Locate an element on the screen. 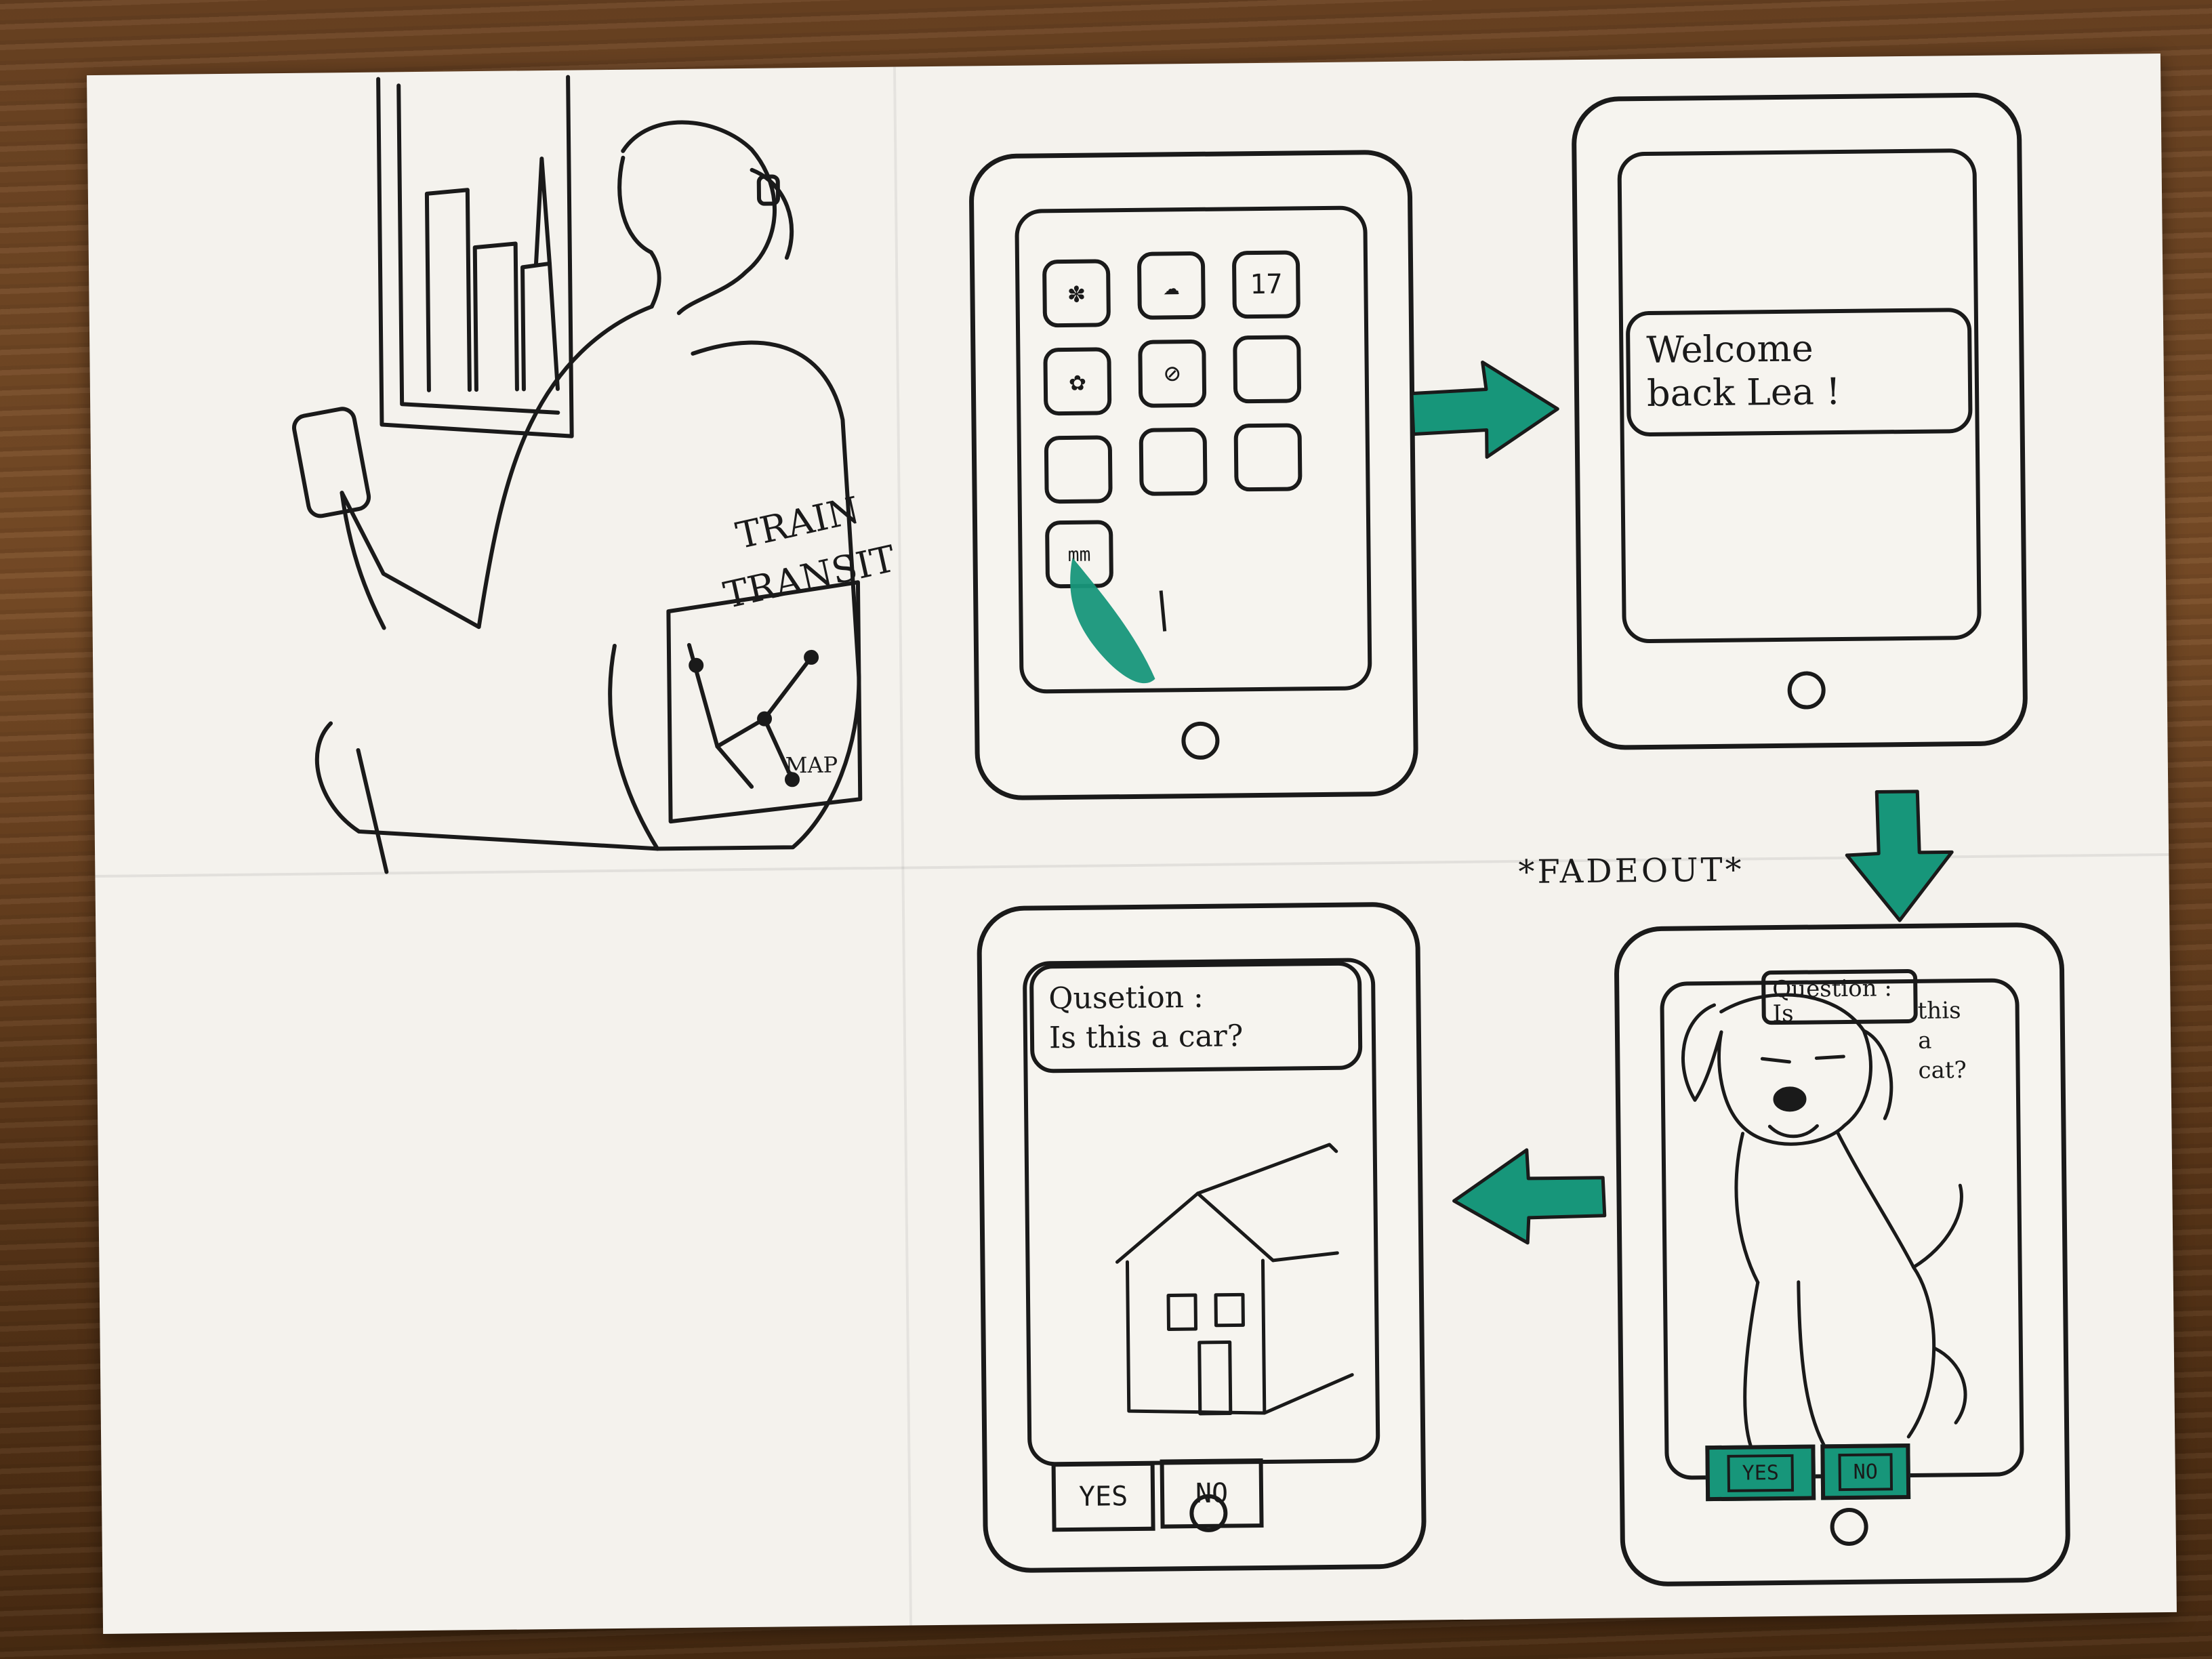 The height and width of the screenshot is (1659, 2212). fadeout-annotation: *FADEOUT* is located at coordinates (1631, 872).